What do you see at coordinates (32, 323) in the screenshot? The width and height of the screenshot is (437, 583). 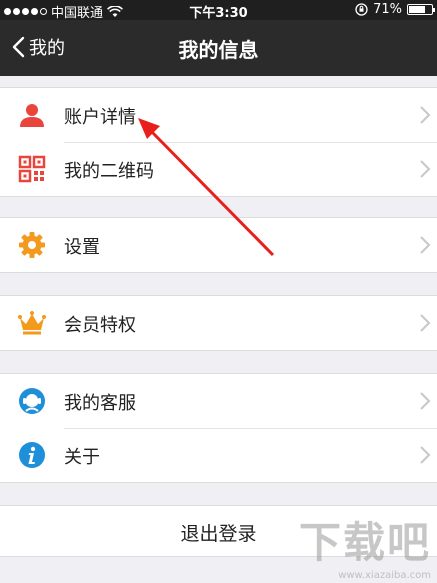 I see `crown-icon` at bounding box center [32, 323].